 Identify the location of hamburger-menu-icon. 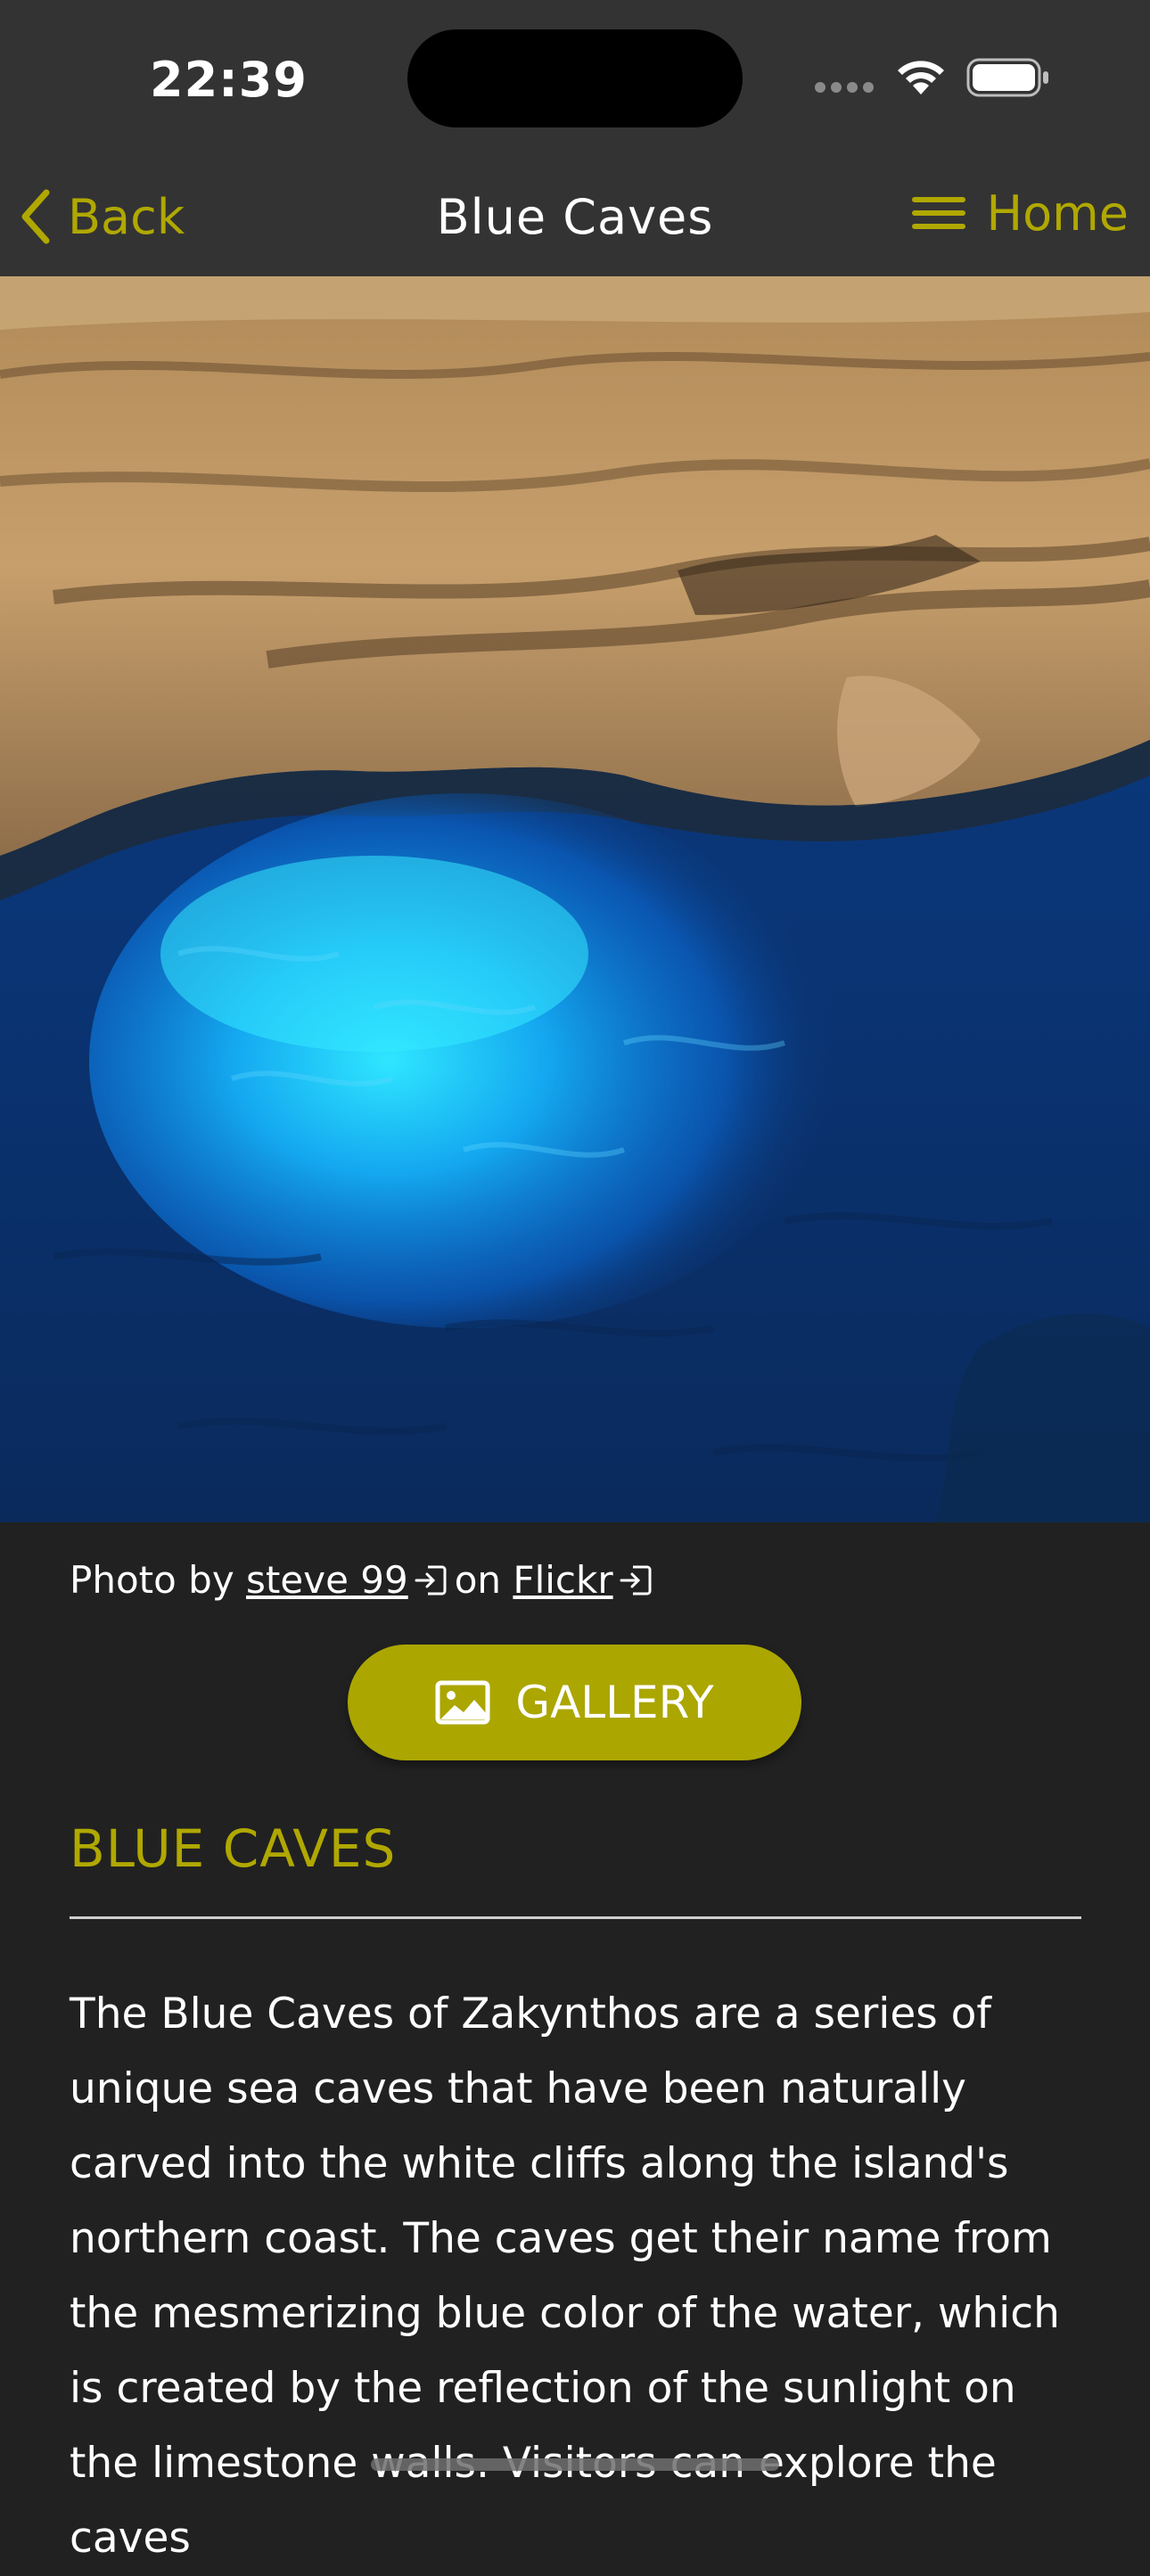
(938, 213).